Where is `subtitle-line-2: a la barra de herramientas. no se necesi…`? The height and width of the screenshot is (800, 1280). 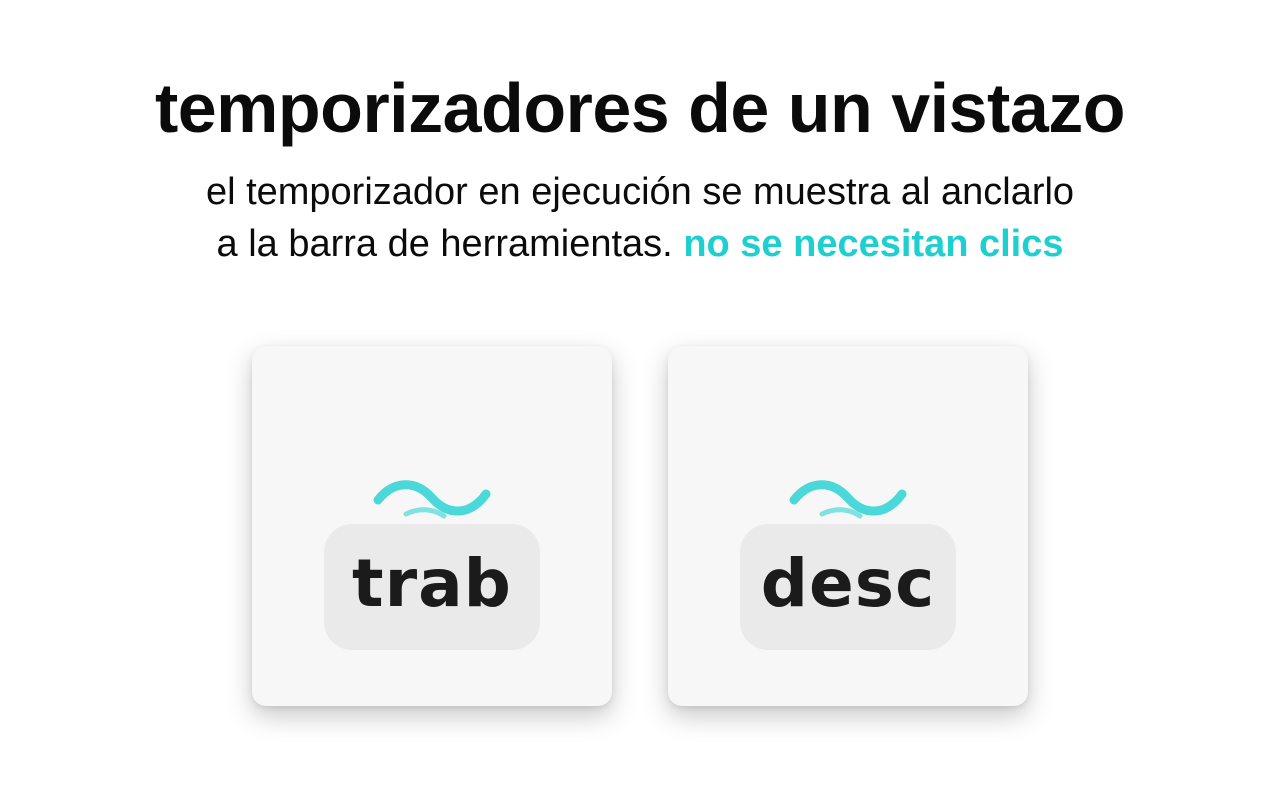
subtitle-line-2: a la barra de herramientas. no se necesi… is located at coordinates (640, 244).